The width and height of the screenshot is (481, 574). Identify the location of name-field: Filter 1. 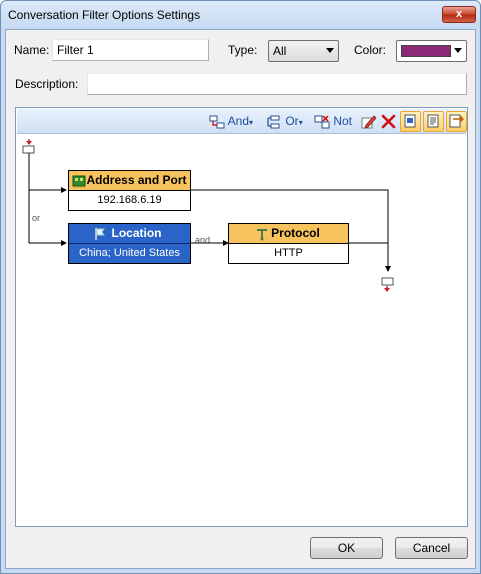
(130, 50).